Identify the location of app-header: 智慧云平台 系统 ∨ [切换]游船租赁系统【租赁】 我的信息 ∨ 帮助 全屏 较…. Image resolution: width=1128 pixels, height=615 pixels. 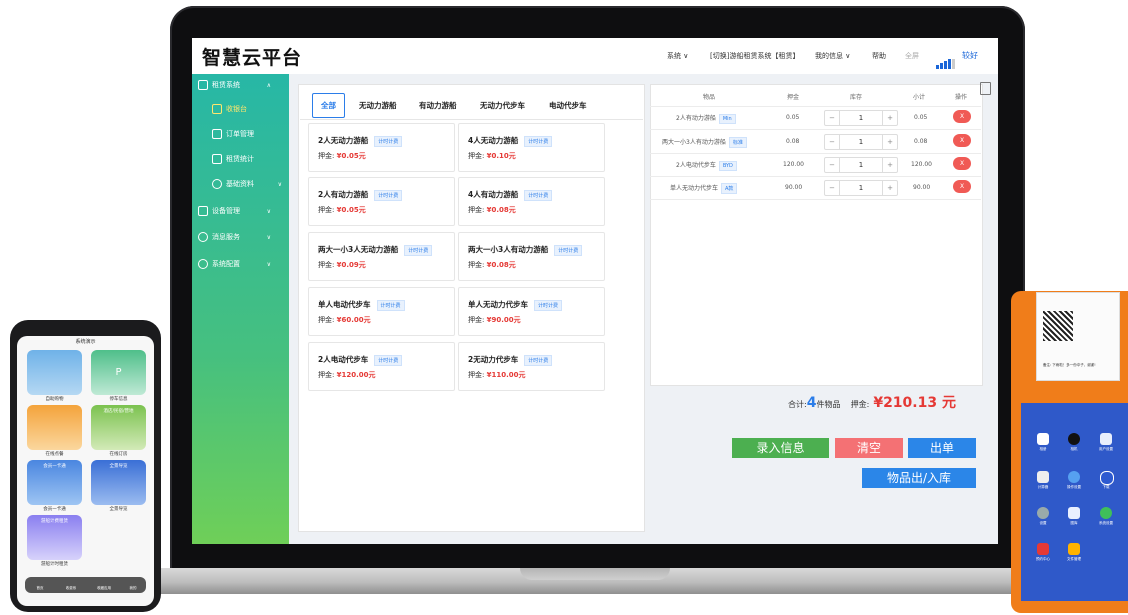
(595, 56).